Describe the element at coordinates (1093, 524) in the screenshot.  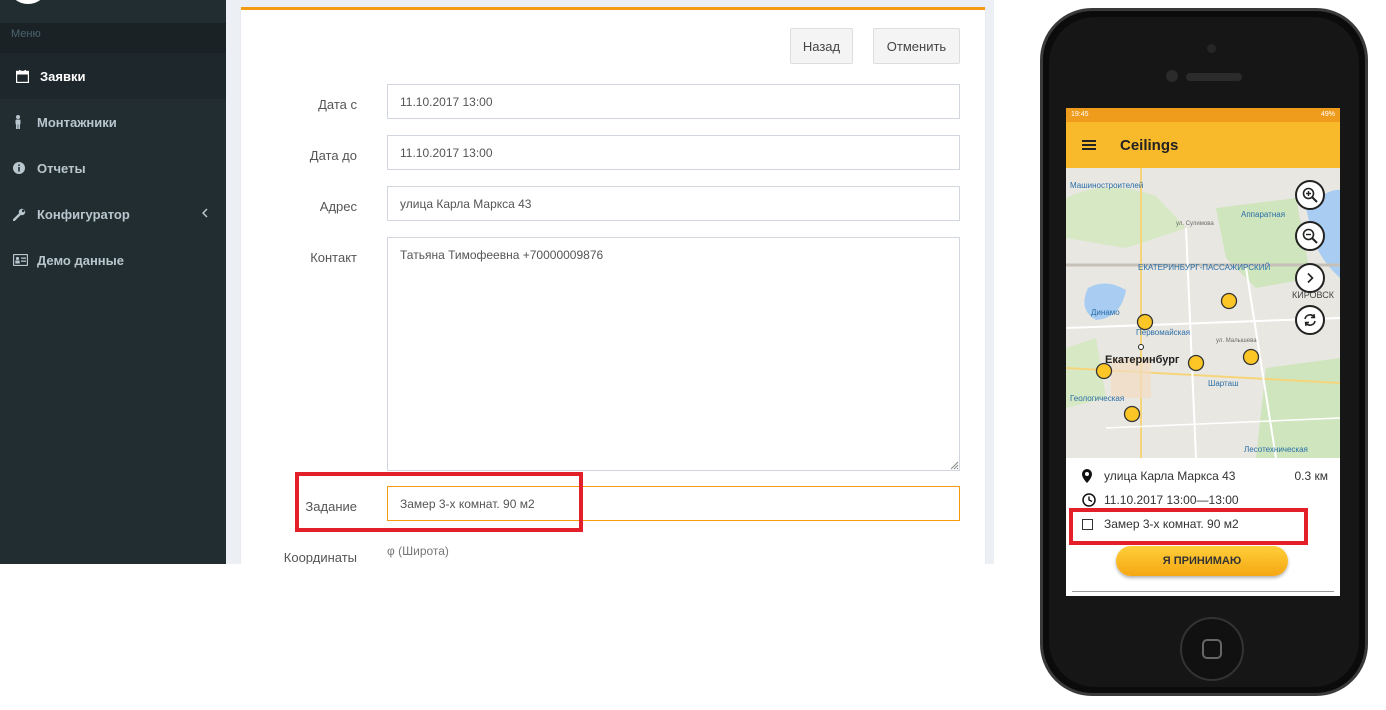
I see `task-checkbox` at that location.